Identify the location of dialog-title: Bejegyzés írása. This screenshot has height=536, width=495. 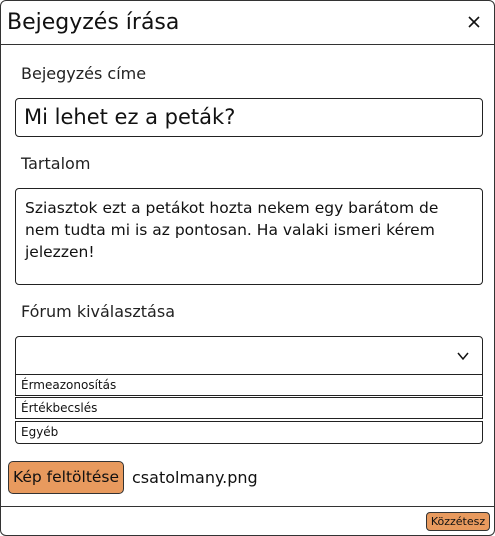
(93, 22).